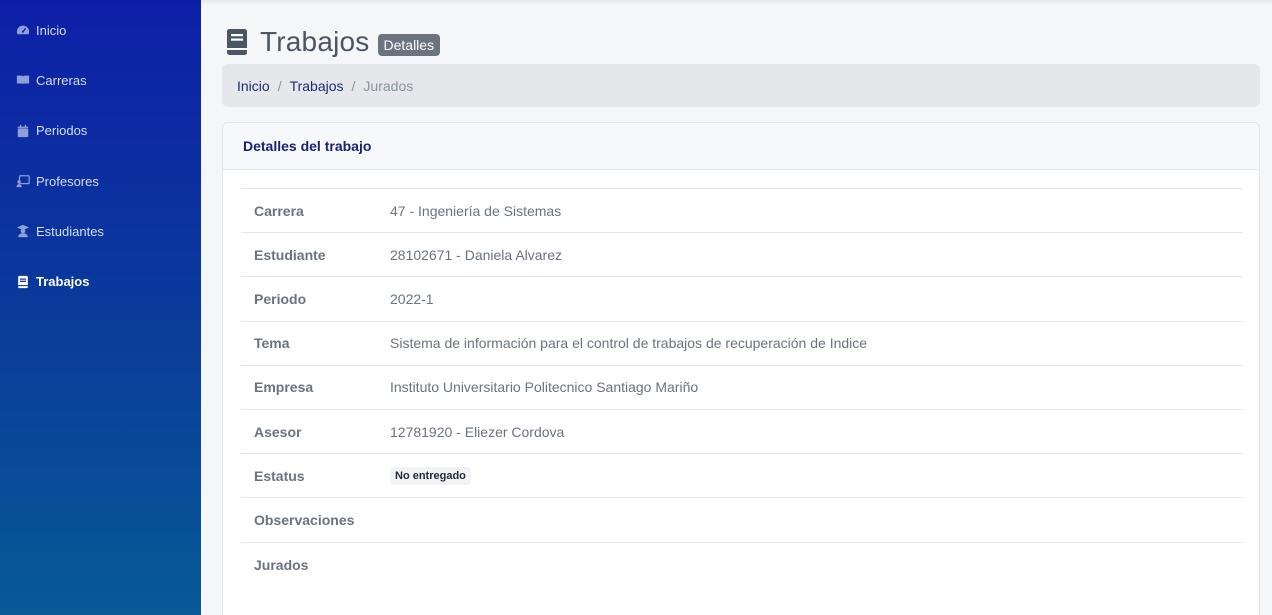 This screenshot has width=1272, height=615. What do you see at coordinates (742, 432) in the screenshot?
I see `detail-row-asesor: Asesor 12781920 - Eliezer Cordova` at bounding box center [742, 432].